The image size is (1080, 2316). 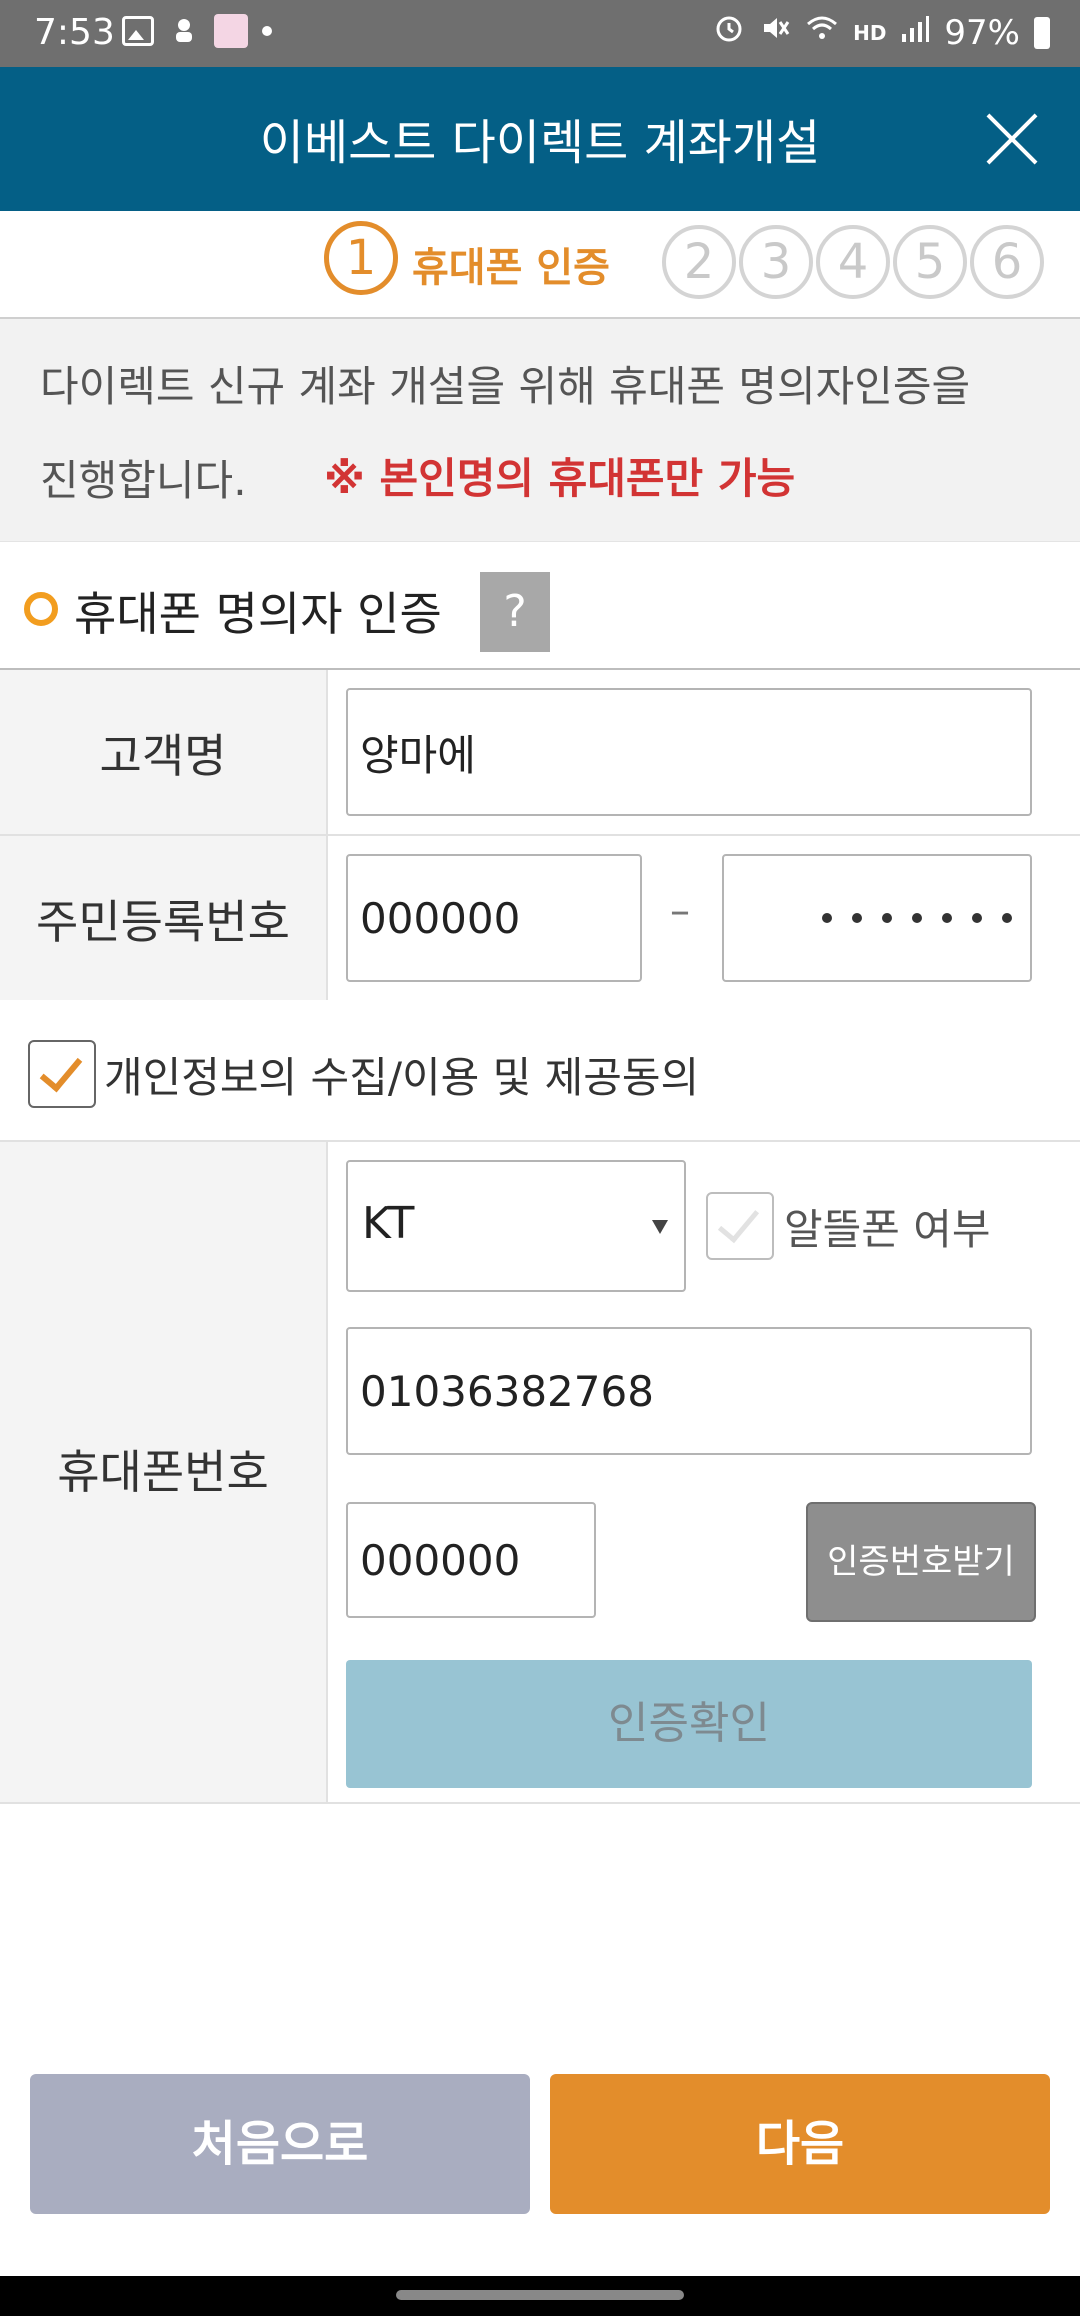 What do you see at coordinates (505, 386) in the screenshot?
I see `info-text-line1: 다이렉트 신규 계좌 개설을 위해 휴대폰 명의자인증을` at bounding box center [505, 386].